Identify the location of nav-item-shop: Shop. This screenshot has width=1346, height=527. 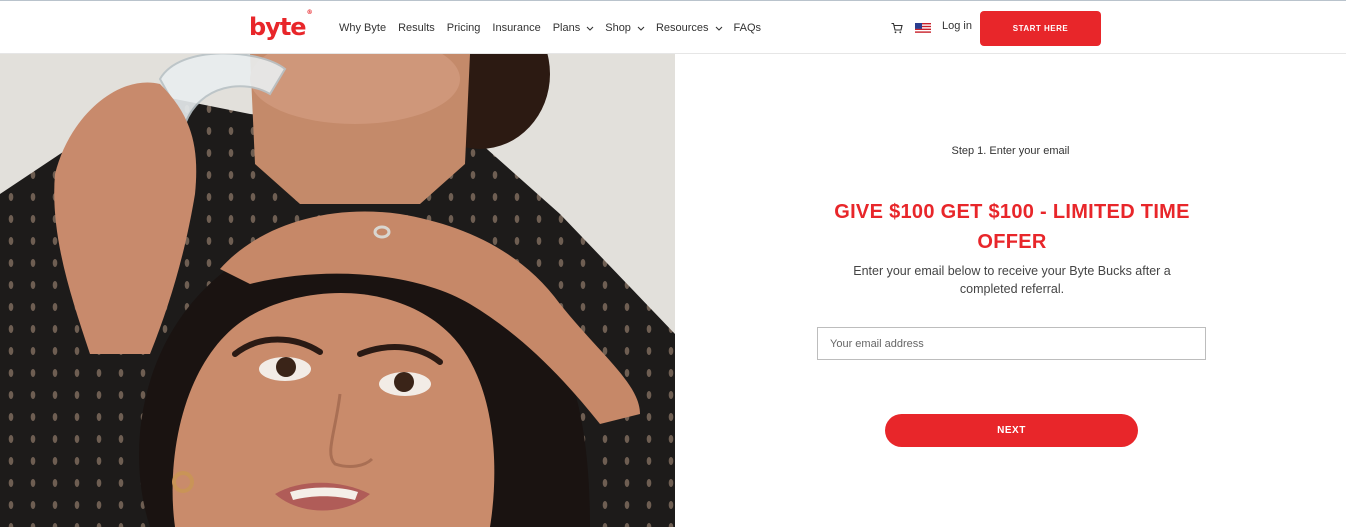
(625, 28).